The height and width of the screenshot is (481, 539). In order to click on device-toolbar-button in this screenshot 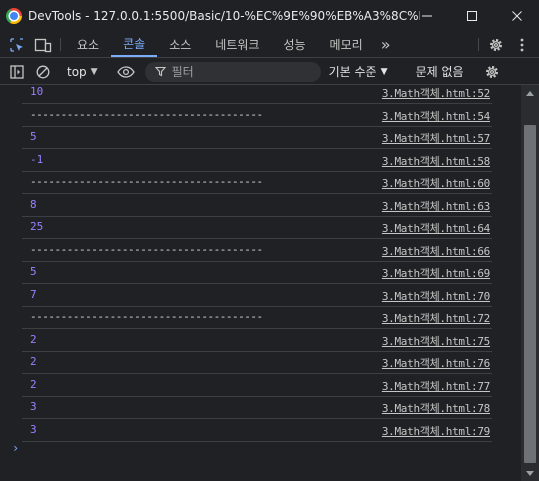, I will do `click(43, 45)`.